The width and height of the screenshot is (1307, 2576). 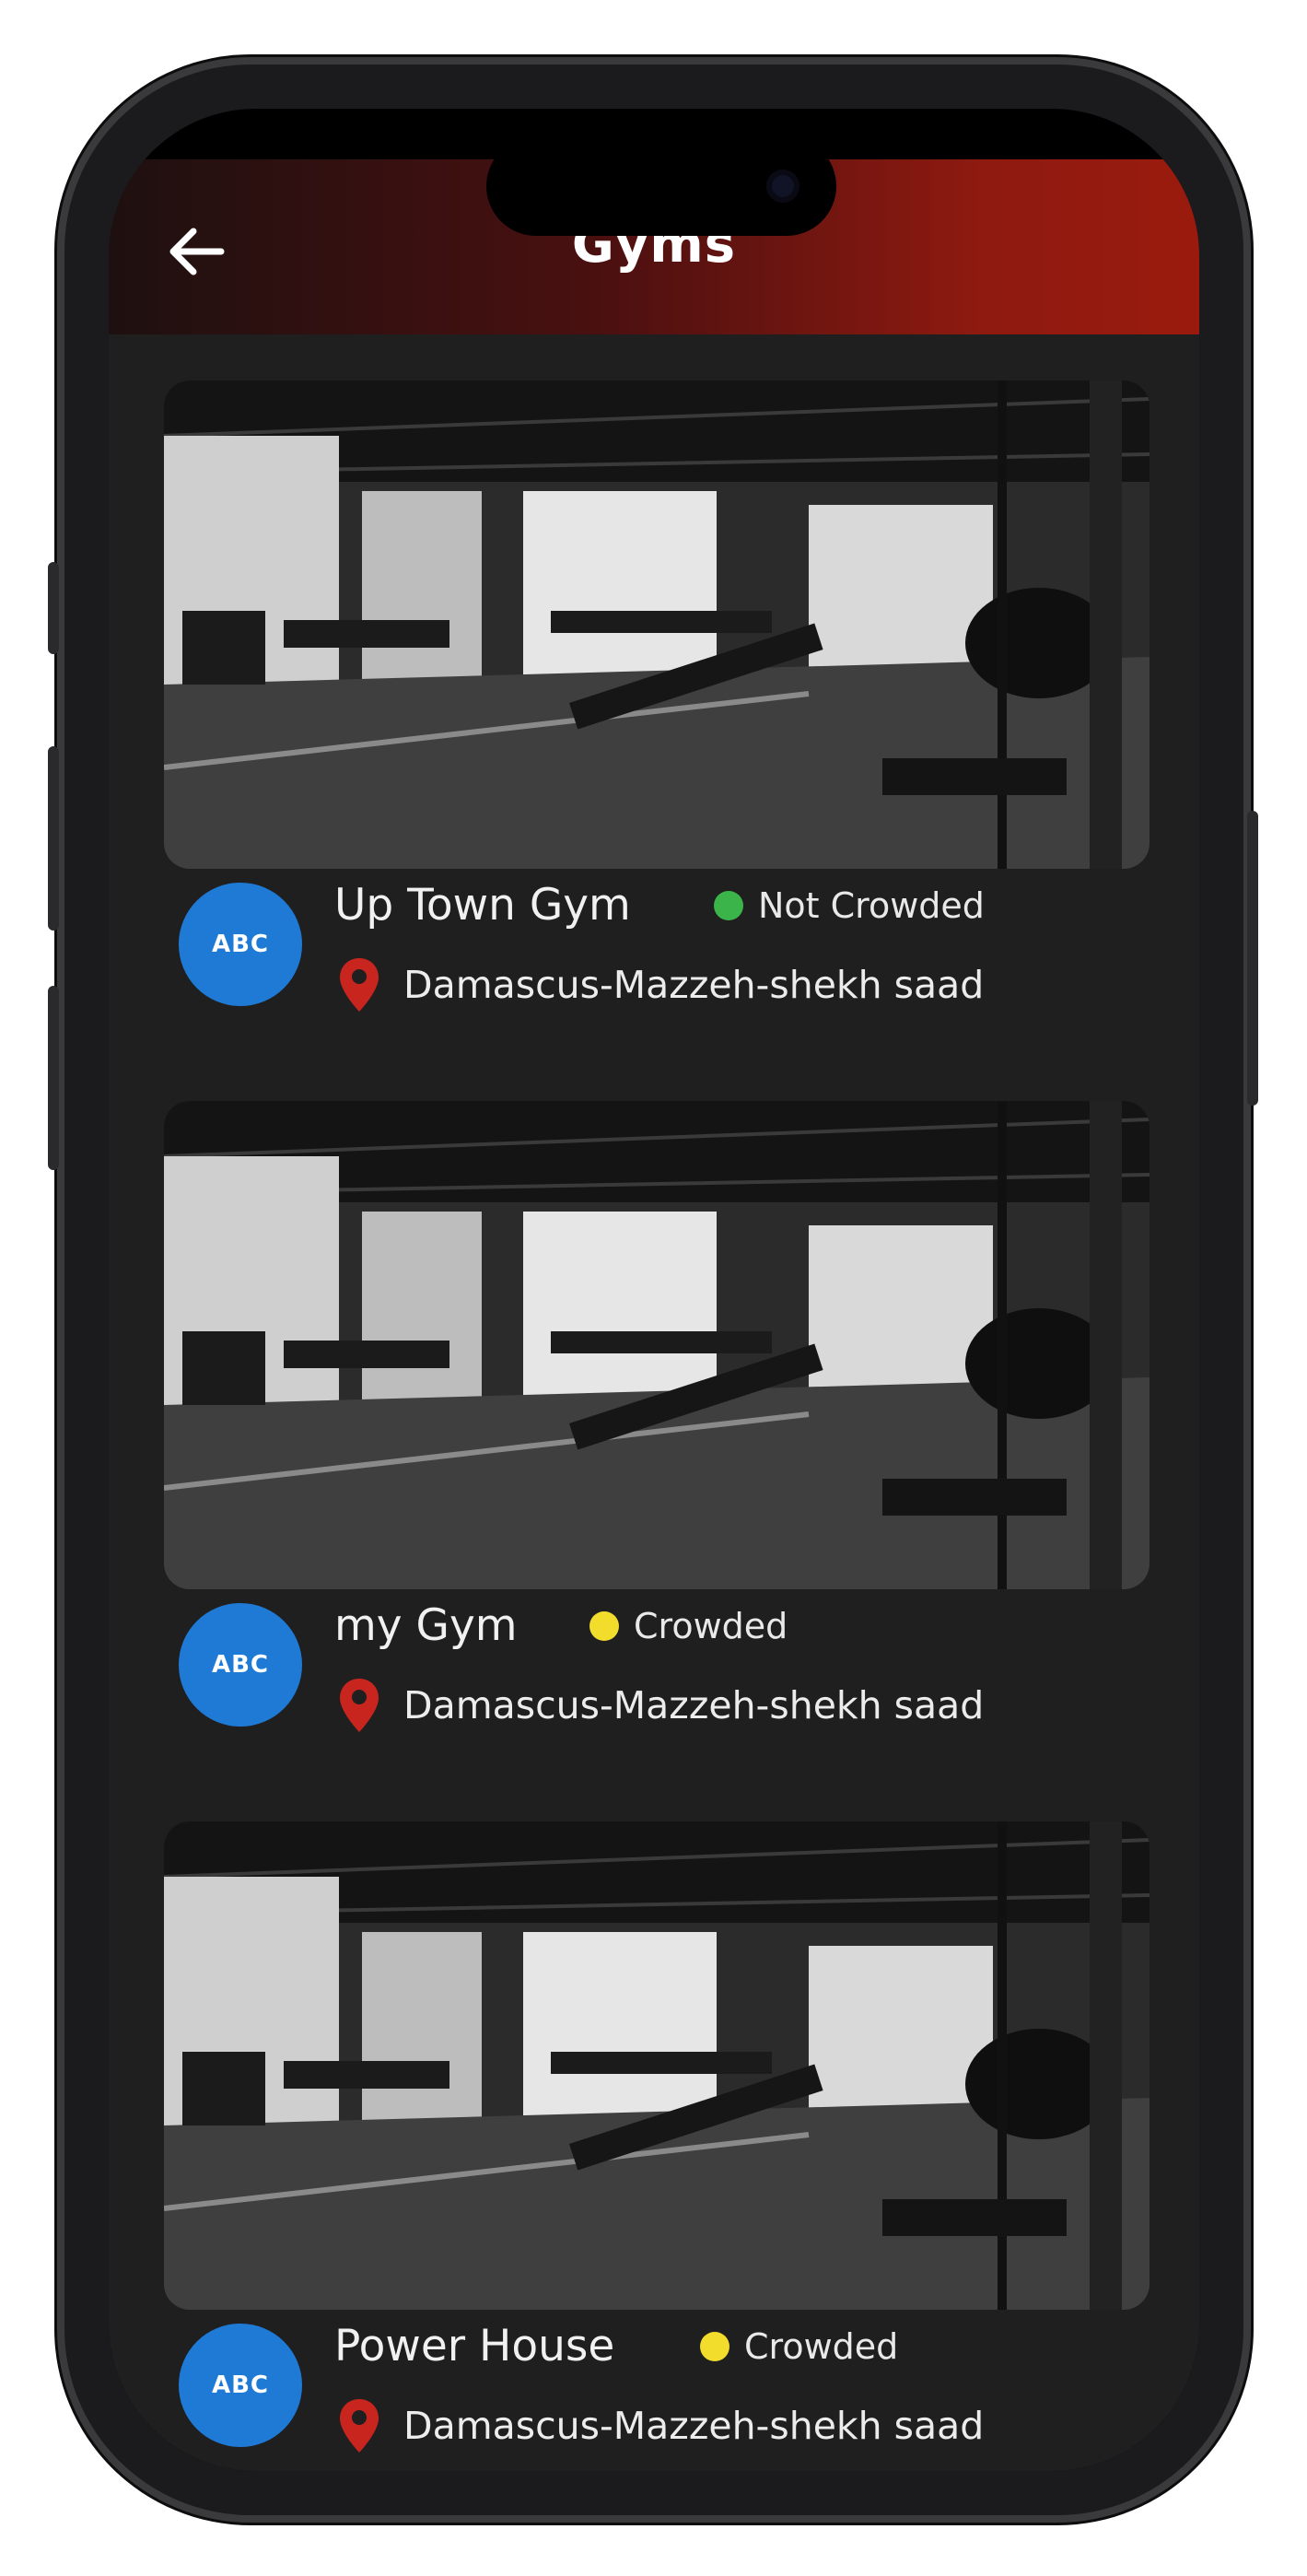 I want to click on gym-name: my Gym, so click(x=426, y=1626).